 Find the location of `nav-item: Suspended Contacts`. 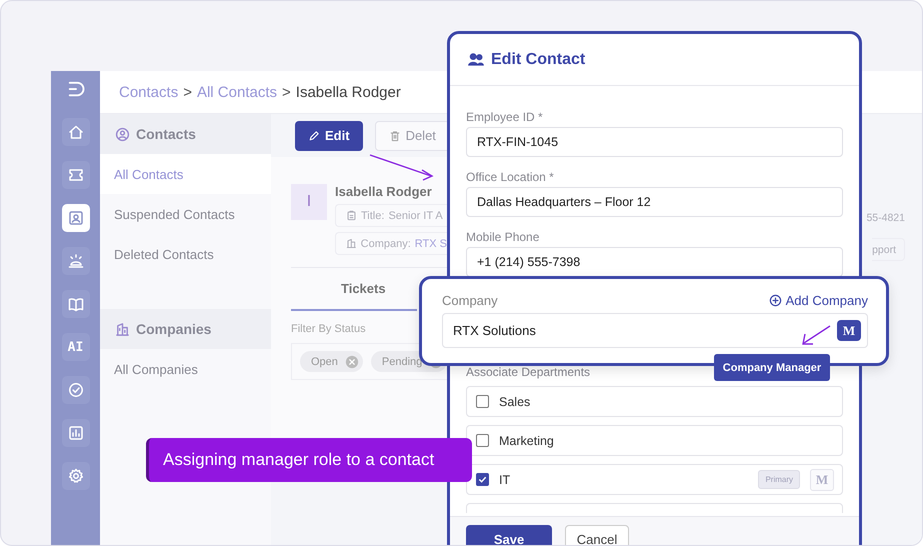

nav-item: Suspended Contacts is located at coordinates (185, 214).